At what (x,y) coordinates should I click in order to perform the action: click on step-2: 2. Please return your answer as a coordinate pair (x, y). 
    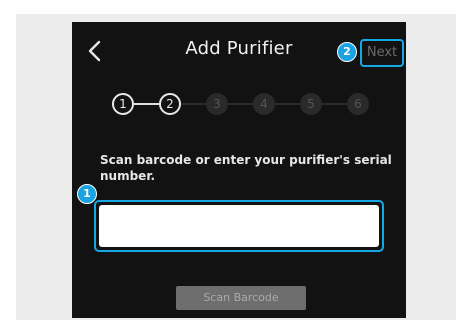
    Looking at the image, I should click on (170, 104).